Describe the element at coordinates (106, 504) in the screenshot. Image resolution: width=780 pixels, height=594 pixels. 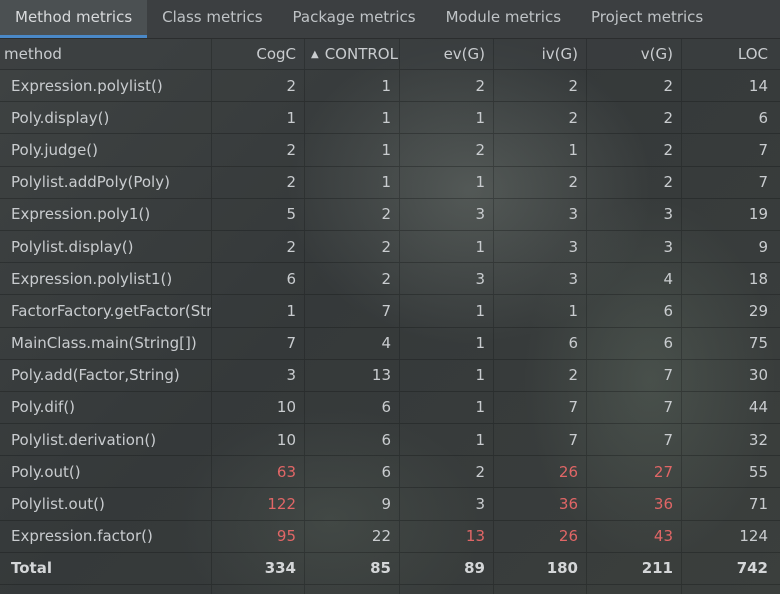
I see `cell-method: Polylist.out()` at that location.